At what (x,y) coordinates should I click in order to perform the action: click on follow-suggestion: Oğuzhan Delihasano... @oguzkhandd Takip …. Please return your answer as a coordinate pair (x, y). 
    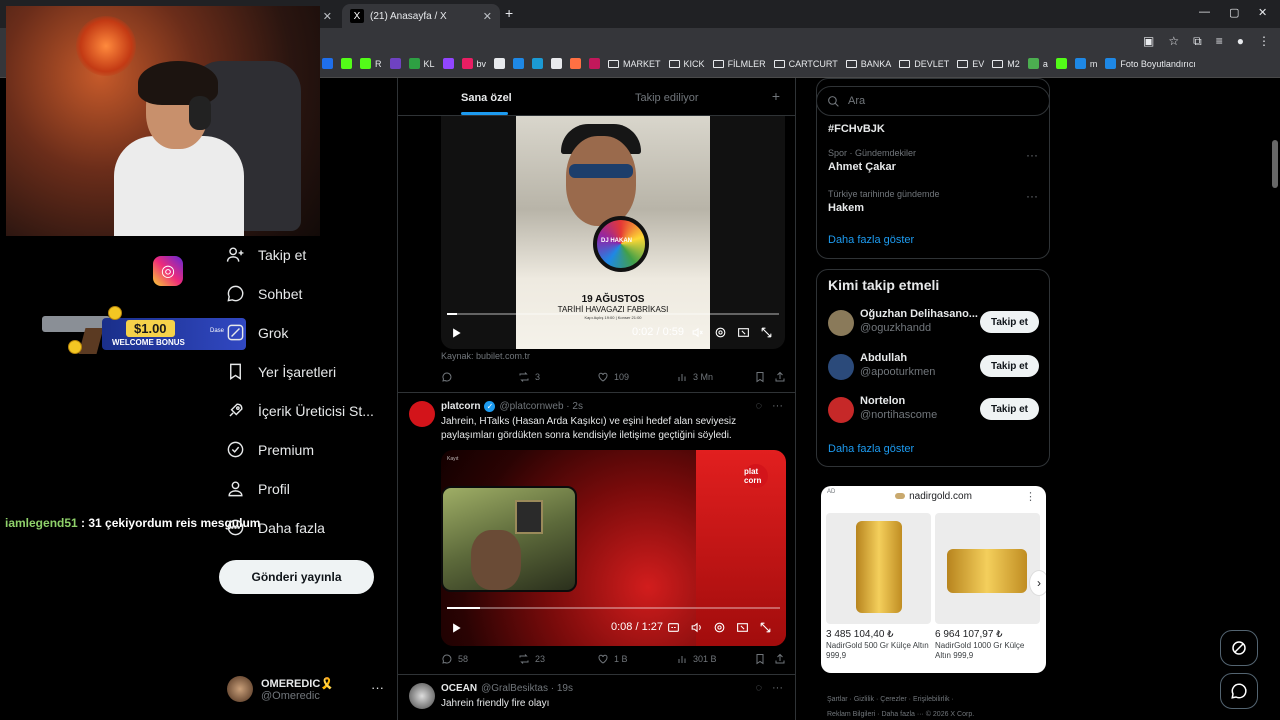
    Looking at the image, I should click on (934, 323).